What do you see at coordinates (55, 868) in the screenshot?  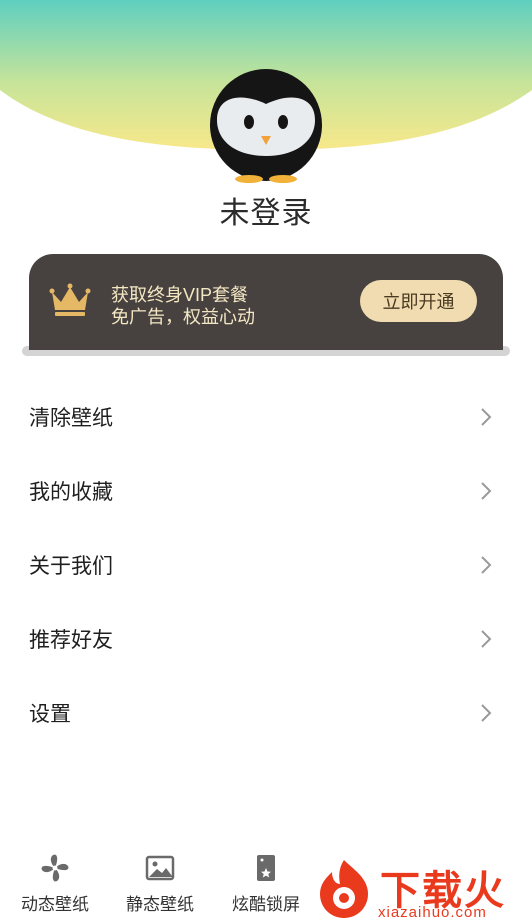 I see `fan-icon` at bounding box center [55, 868].